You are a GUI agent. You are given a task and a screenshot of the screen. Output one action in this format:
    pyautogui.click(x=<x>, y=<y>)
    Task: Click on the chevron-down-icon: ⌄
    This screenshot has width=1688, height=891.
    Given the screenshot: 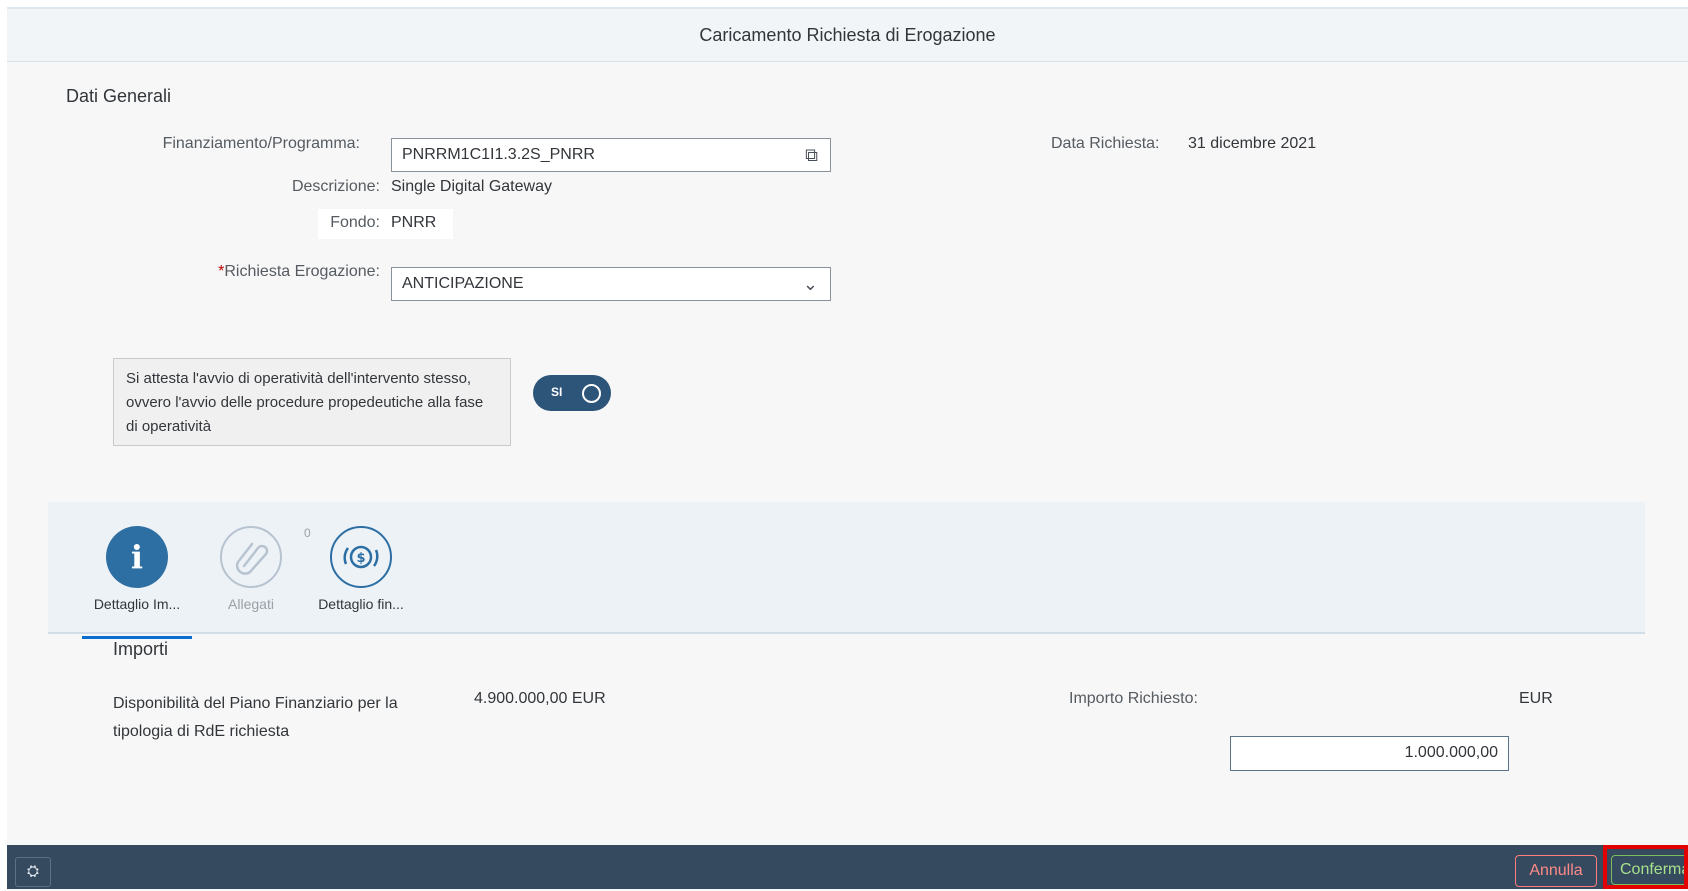 What is the action you would take?
    pyautogui.click(x=810, y=284)
    